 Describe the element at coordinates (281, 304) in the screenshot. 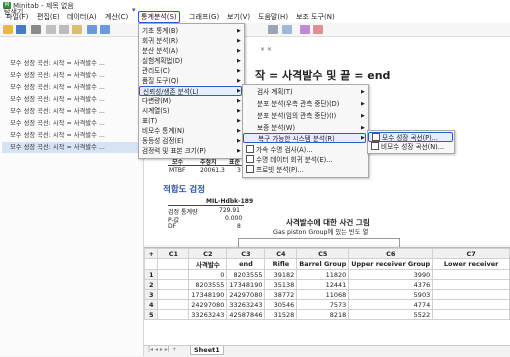

I see `cell: 30546` at that location.